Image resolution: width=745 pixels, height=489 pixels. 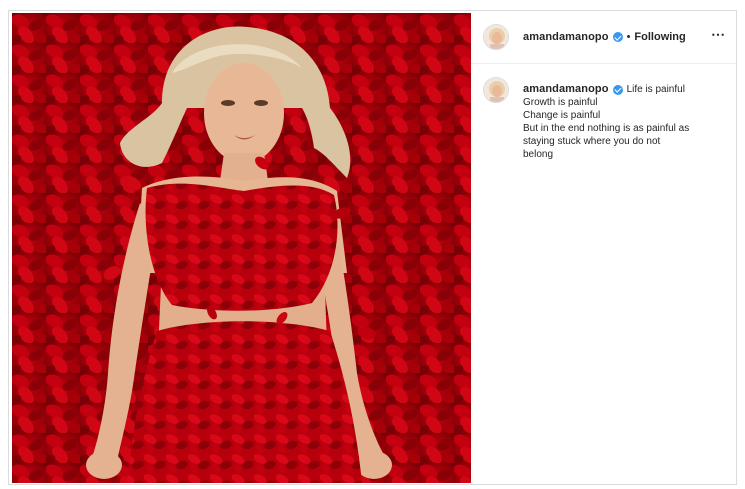 What do you see at coordinates (562, 115) in the screenshot?
I see `caption-text-line: Change is painful` at bounding box center [562, 115].